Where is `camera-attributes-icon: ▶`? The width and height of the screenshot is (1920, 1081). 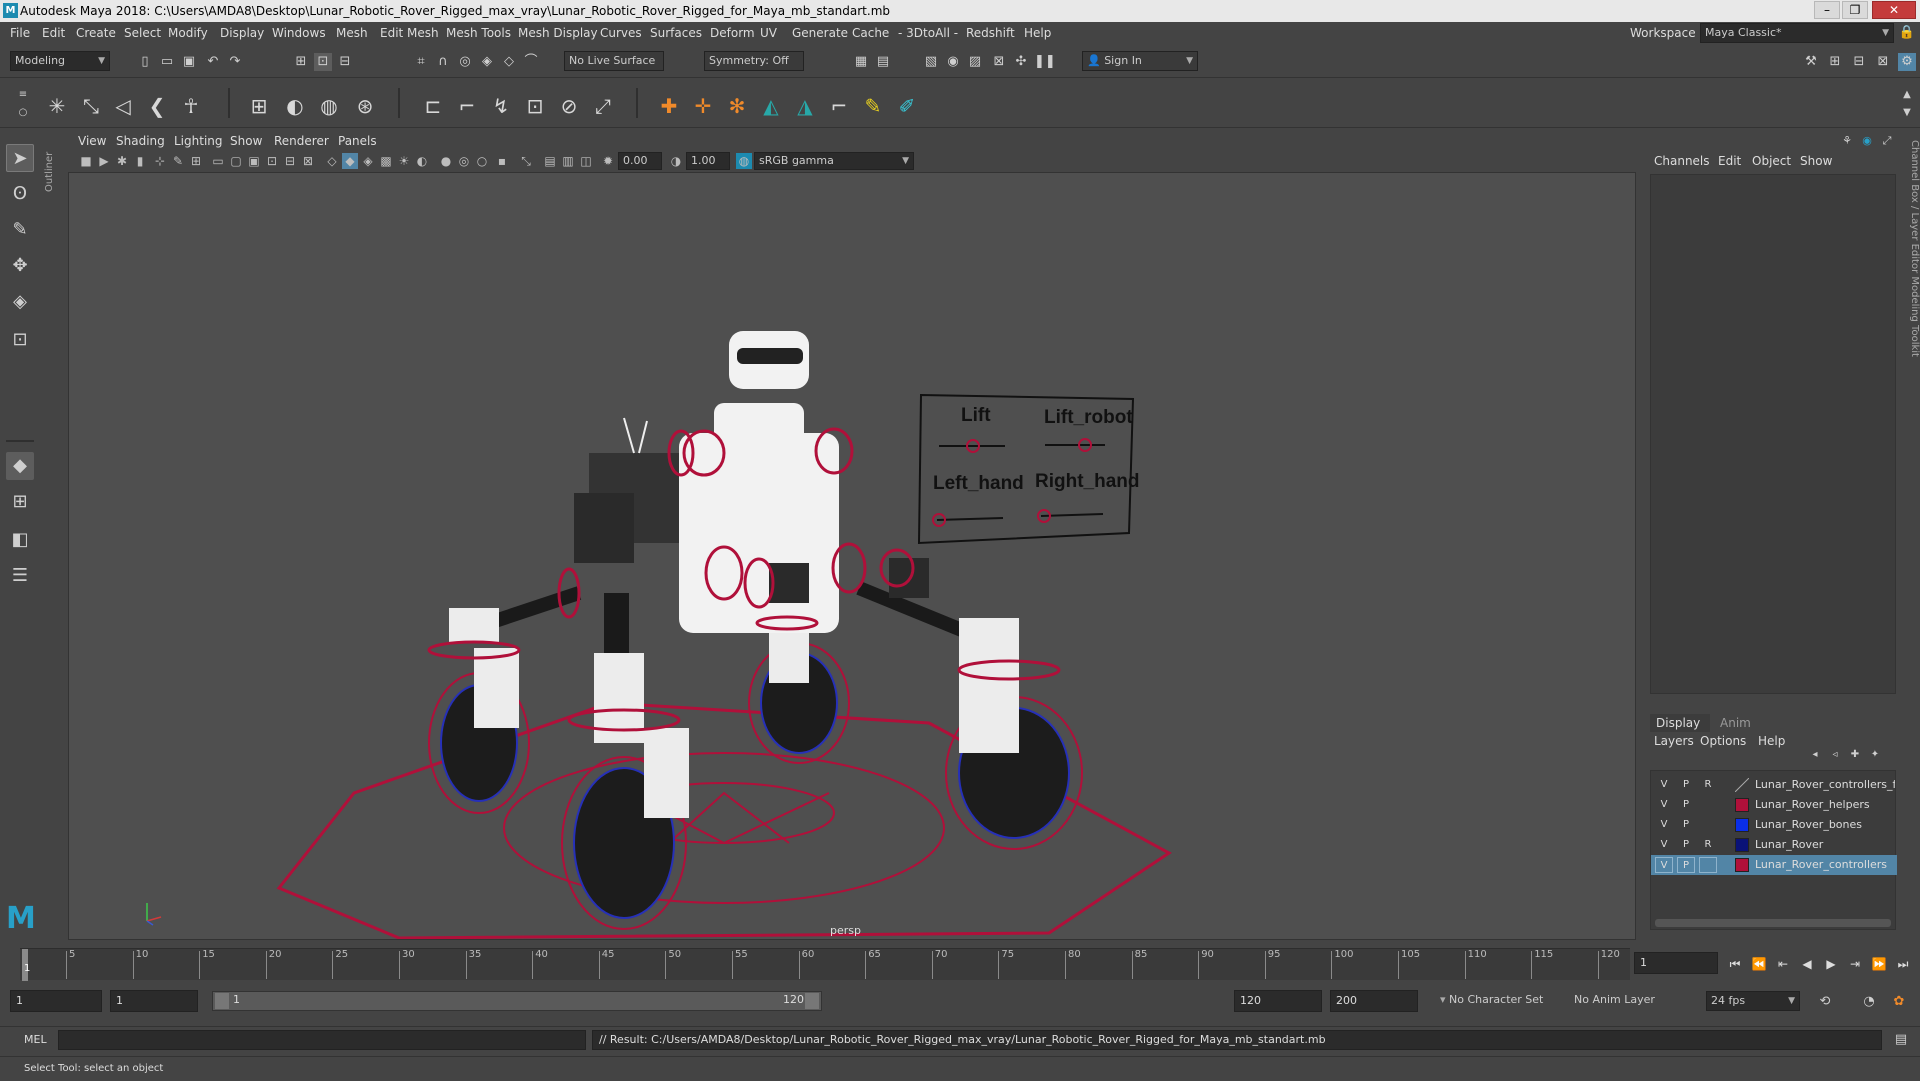 camera-attributes-icon: ▶ is located at coordinates (104, 161).